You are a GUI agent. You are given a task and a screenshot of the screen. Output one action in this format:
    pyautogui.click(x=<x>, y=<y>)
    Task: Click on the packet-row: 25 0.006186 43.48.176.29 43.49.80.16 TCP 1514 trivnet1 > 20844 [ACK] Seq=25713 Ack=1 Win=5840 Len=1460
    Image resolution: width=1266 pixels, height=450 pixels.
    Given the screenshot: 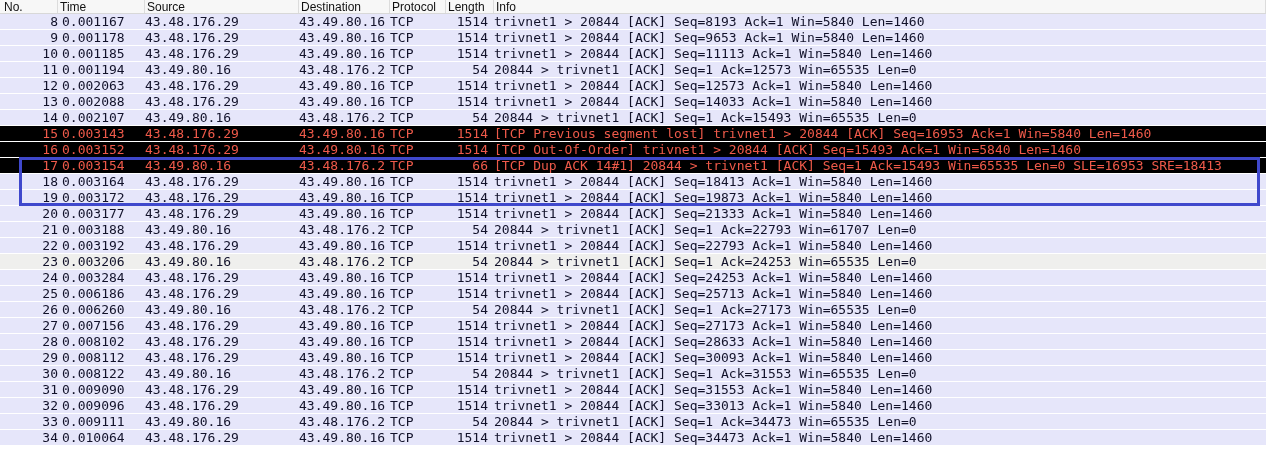 What is the action you would take?
    pyautogui.click(x=633, y=294)
    